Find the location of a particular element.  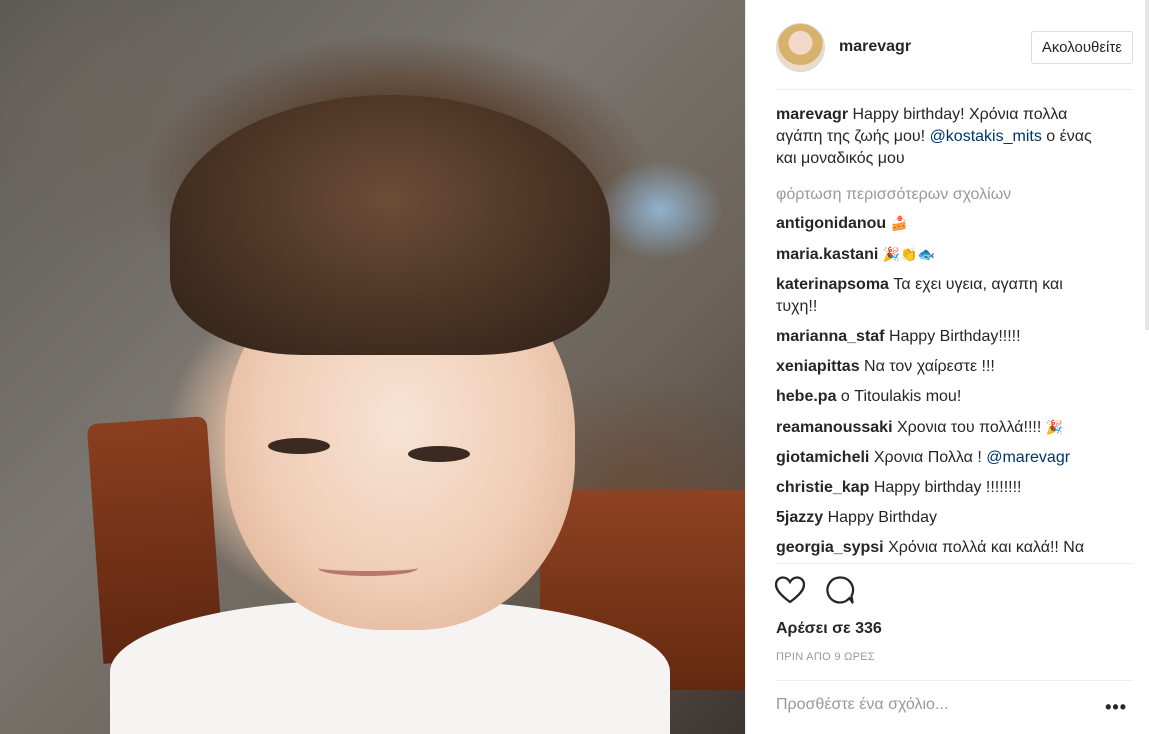

comment-text: Χρονια Πολλα ! is located at coordinates (927, 457).